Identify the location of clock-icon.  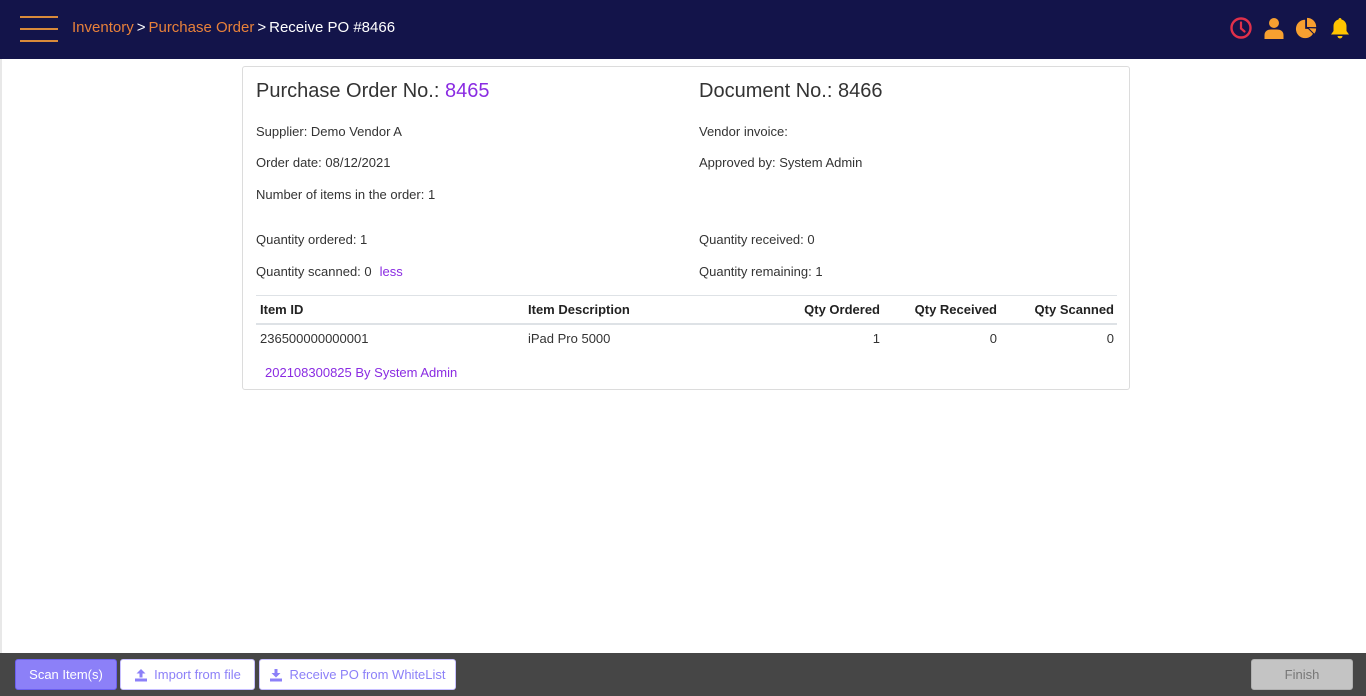
(1241, 28).